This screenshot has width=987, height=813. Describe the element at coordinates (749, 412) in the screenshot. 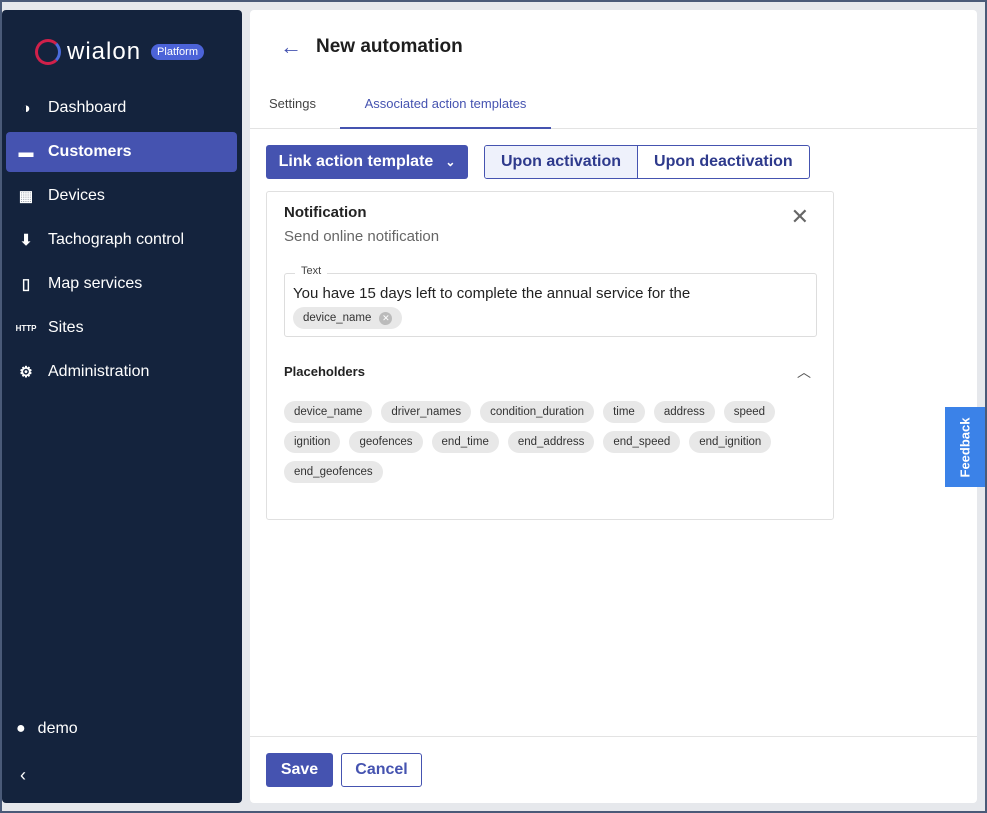

I see `placeholder-chip: speed` at that location.